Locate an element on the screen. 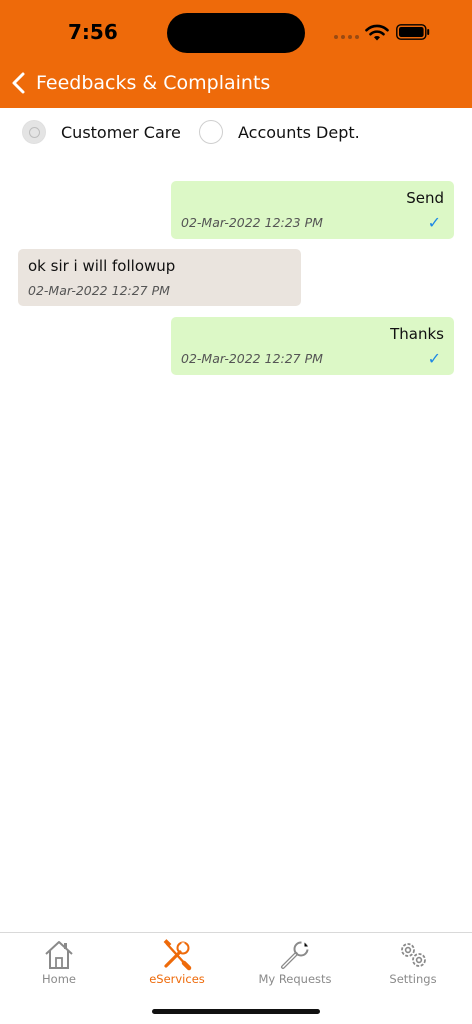 The width and height of the screenshot is (472, 1024). tab-my-requests: My Requests is located at coordinates (295, 963).